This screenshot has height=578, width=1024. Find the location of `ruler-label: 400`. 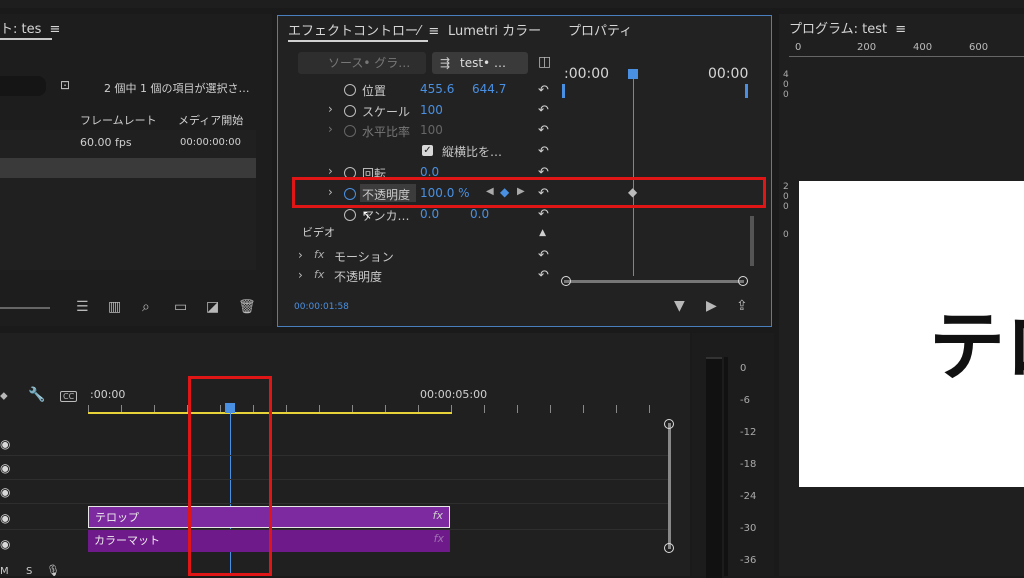

ruler-label: 400 is located at coordinates (923, 47).